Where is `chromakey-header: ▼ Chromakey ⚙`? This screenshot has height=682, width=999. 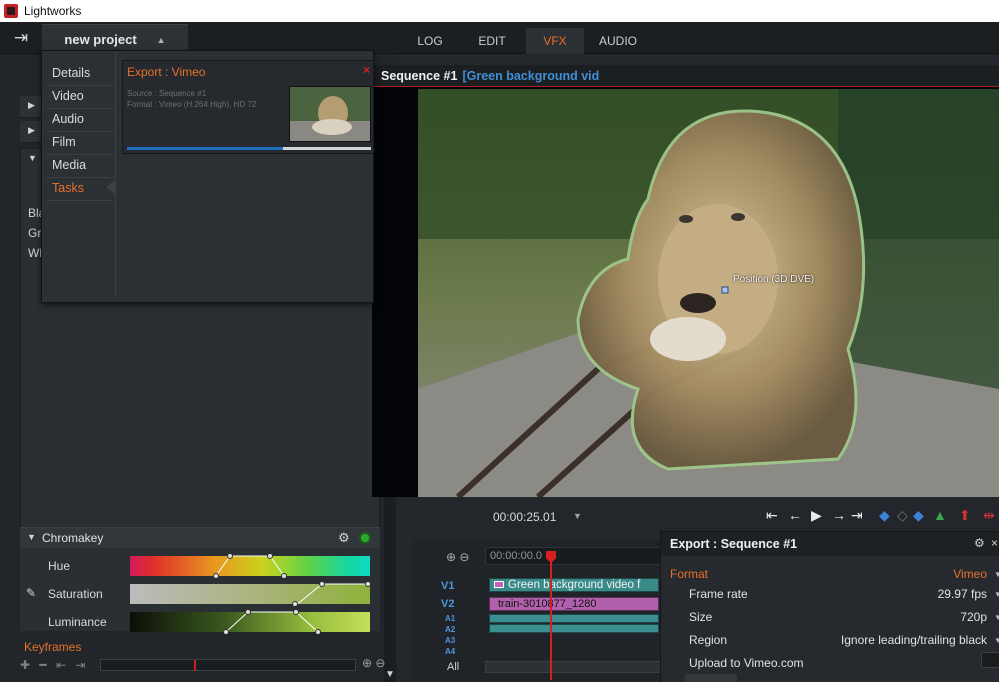 chromakey-header: ▼ Chromakey ⚙ is located at coordinates (200, 538).